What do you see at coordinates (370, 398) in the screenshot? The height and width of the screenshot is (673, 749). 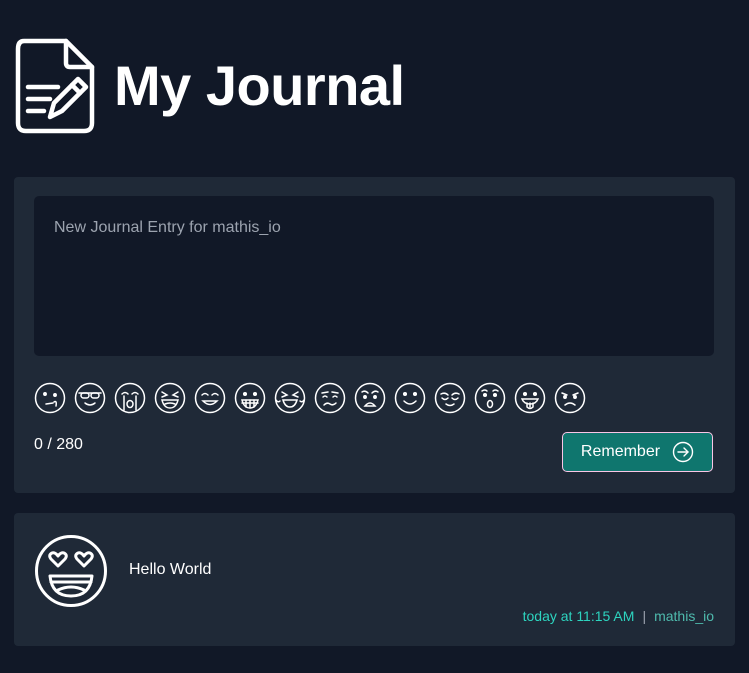 I see `surprised-sad-emoji-icon` at bounding box center [370, 398].